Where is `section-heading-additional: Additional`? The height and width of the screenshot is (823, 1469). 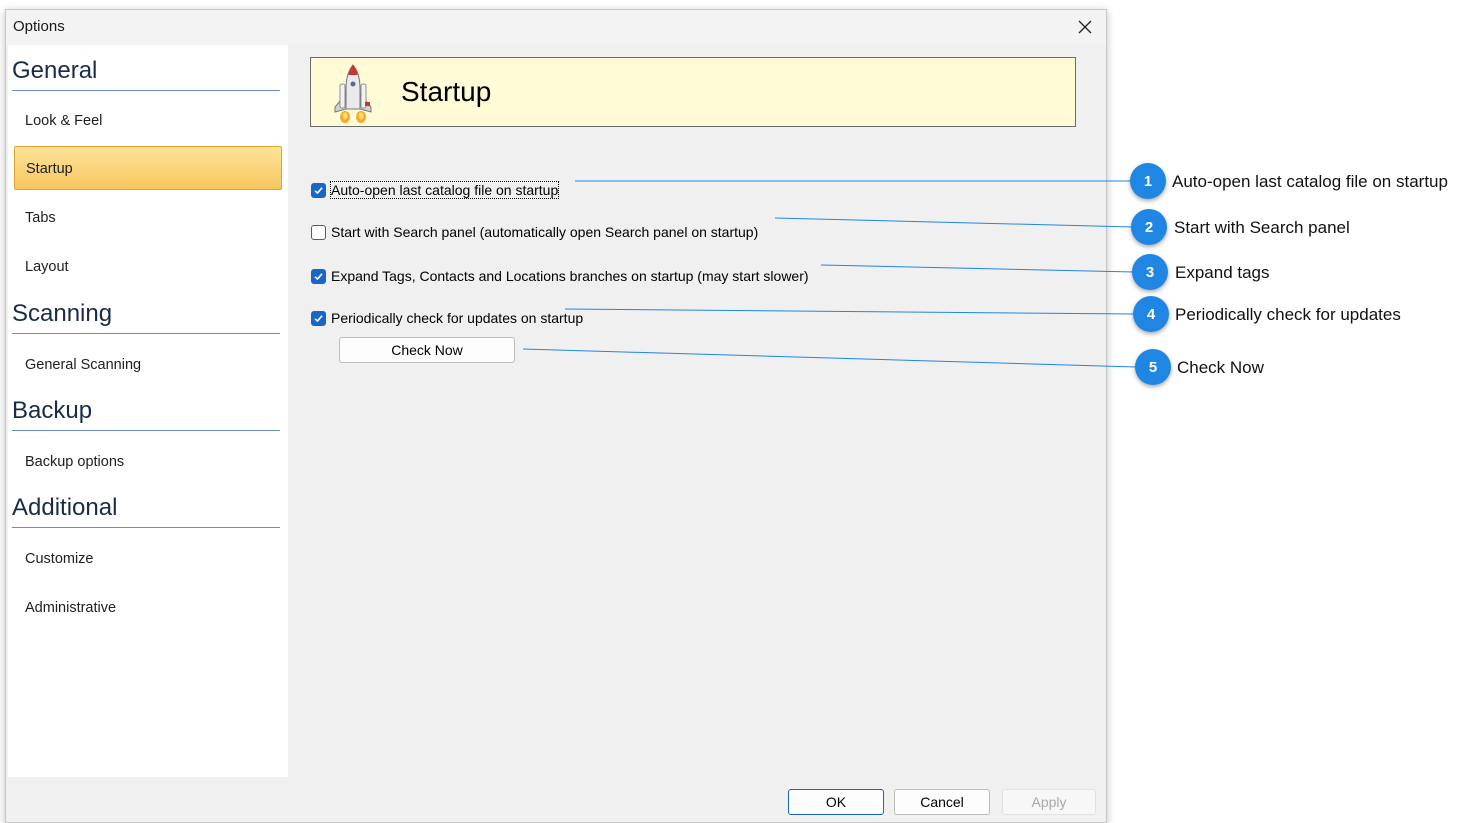
section-heading-additional: Additional is located at coordinates (65, 507).